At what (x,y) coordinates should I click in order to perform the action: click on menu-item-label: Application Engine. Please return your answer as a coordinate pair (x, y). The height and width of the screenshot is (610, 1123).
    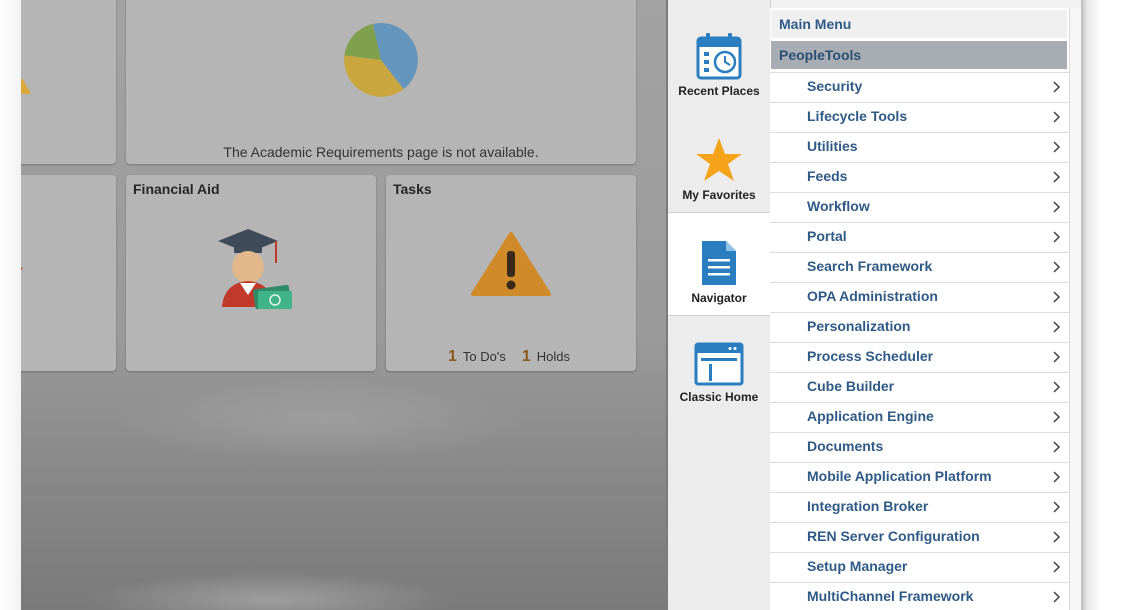
    Looking at the image, I should click on (870, 416).